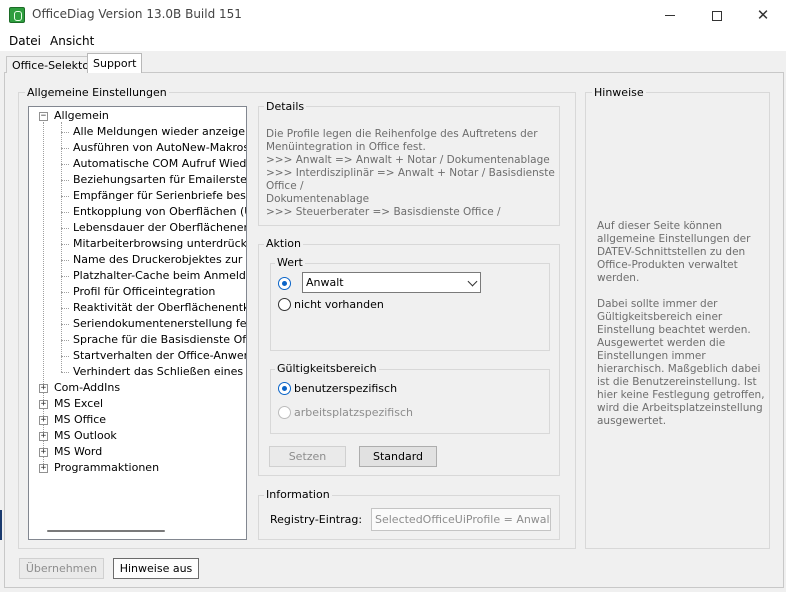  I want to click on hinweise-label: Hinweise, so click(619, 92).